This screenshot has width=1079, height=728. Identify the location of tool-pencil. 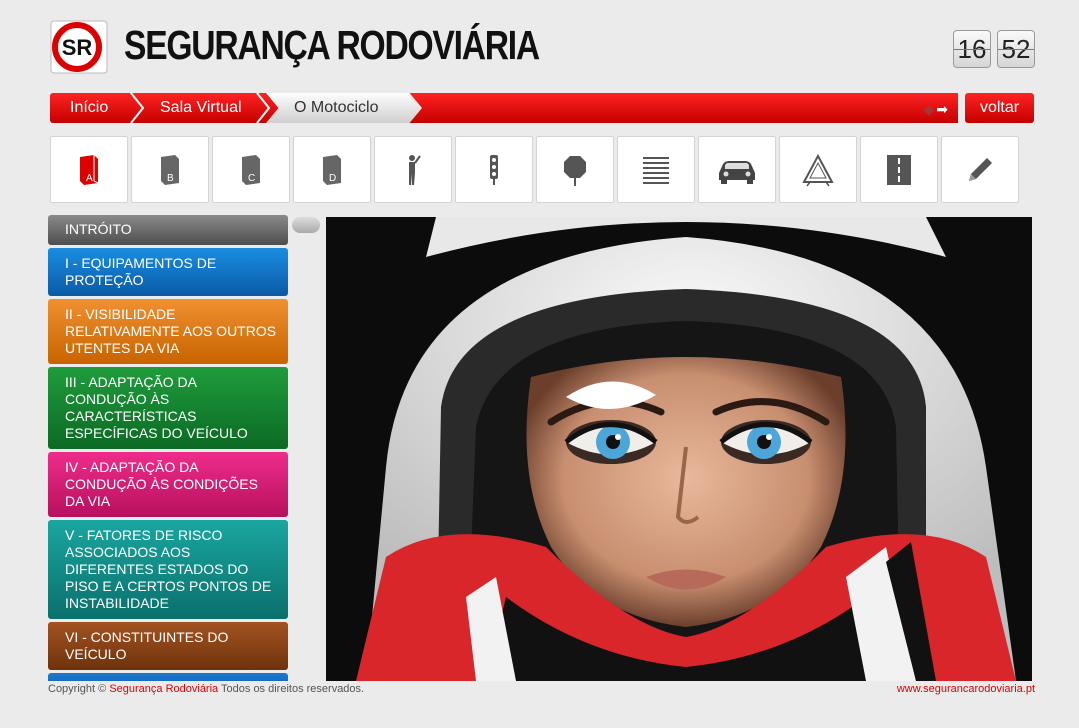
(980, 169).